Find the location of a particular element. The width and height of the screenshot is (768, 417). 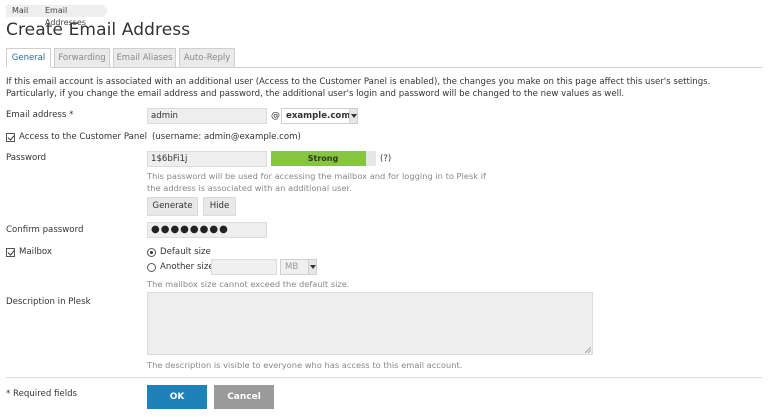

another-size-input is located at coordinates (244, 267).